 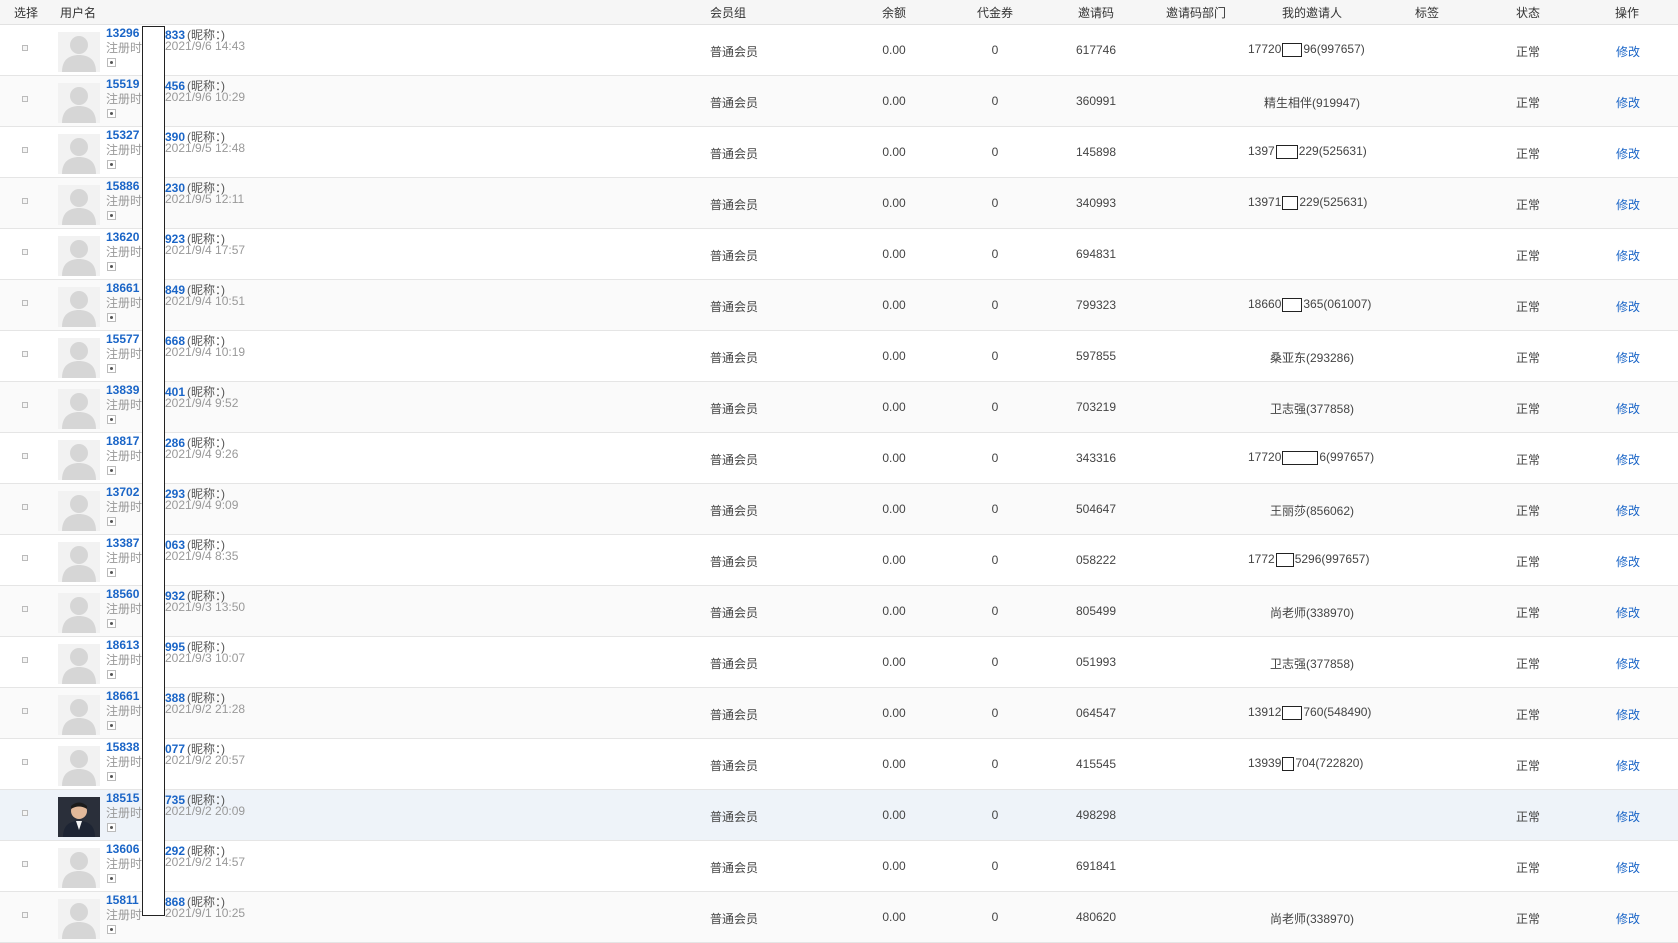 What do you see at coordinates (1261, 559) in the screenshot?
I see `inviter-prefix: 1772` at bounding box center [1261, 559].